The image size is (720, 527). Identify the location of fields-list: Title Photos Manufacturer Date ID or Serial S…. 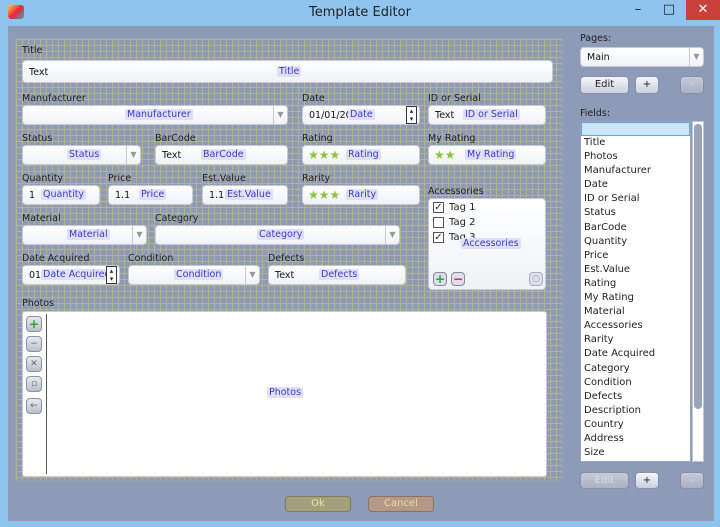
(635, 291).